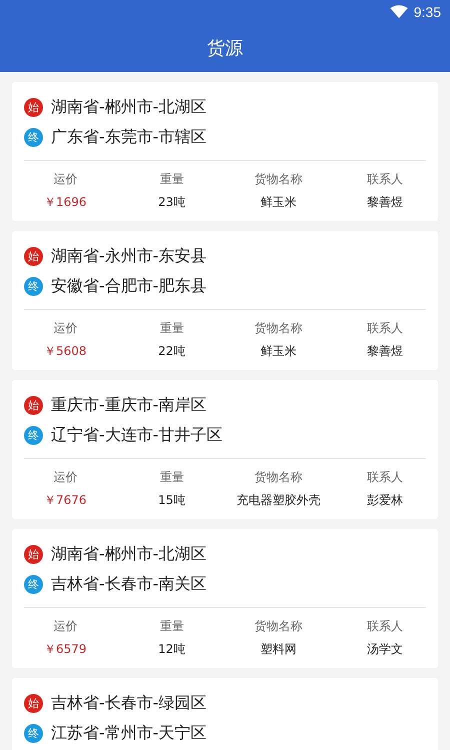 This screenshot has height=750, width=450. What do you see at coordinates (129, 286) in the screenshot?
I see `place-text: 安徽省-合肥市-肥东县` at bounding box center [129, 286].